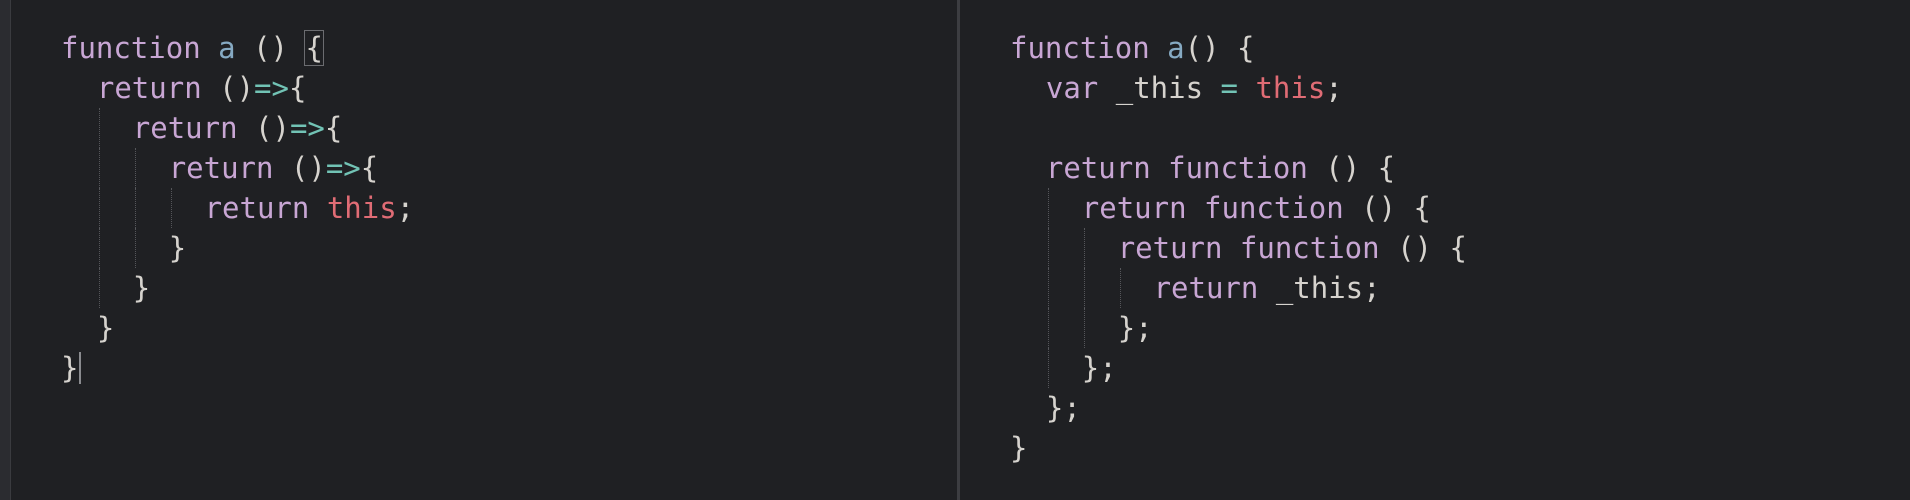 The image size is (1910, 500). I want to click on code-token: =>, so click(307, 128).